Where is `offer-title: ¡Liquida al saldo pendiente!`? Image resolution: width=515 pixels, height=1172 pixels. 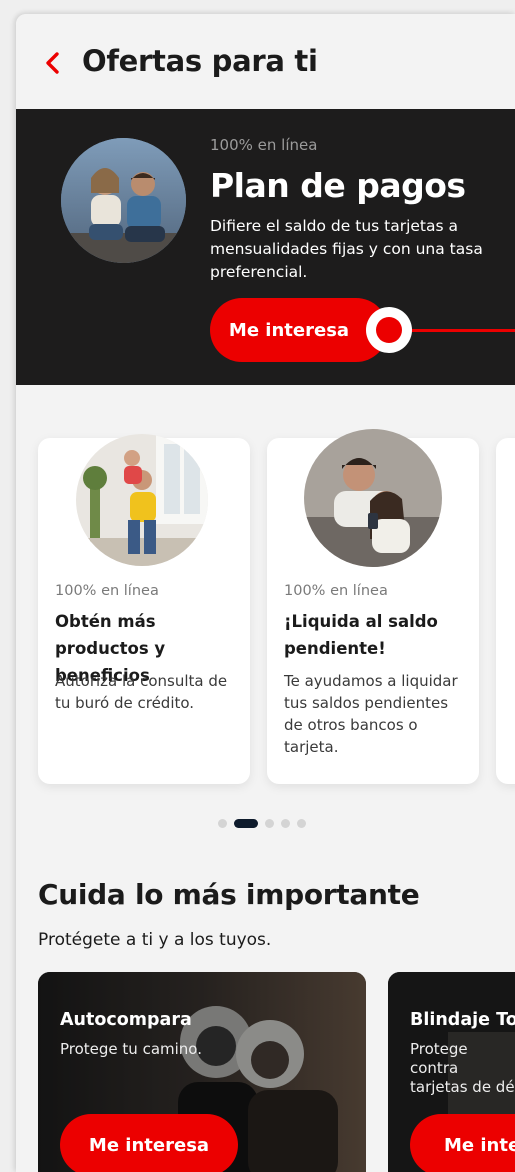 offer-title: ¡Liquida al saldo pendiente! is located at coordinates (361, 635).